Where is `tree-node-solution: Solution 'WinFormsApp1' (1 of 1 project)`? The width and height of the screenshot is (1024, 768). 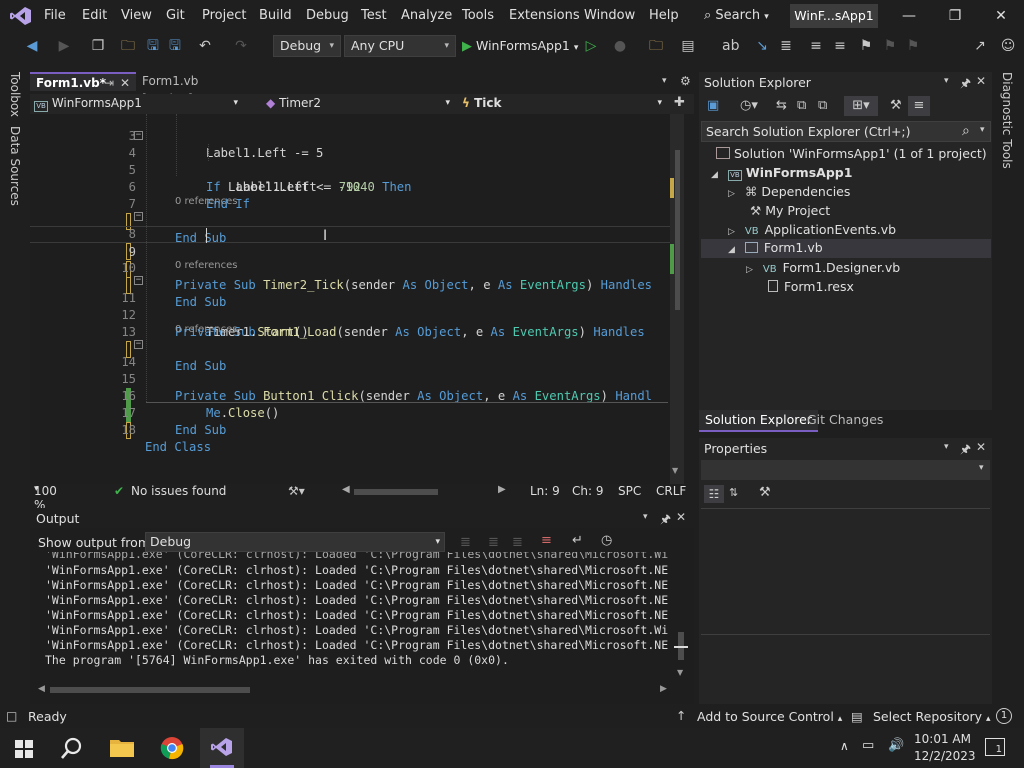 tree-node-solution: Solution 'WinFormsApp1' (1 of 1 project) is located at coordinates (851, 154).